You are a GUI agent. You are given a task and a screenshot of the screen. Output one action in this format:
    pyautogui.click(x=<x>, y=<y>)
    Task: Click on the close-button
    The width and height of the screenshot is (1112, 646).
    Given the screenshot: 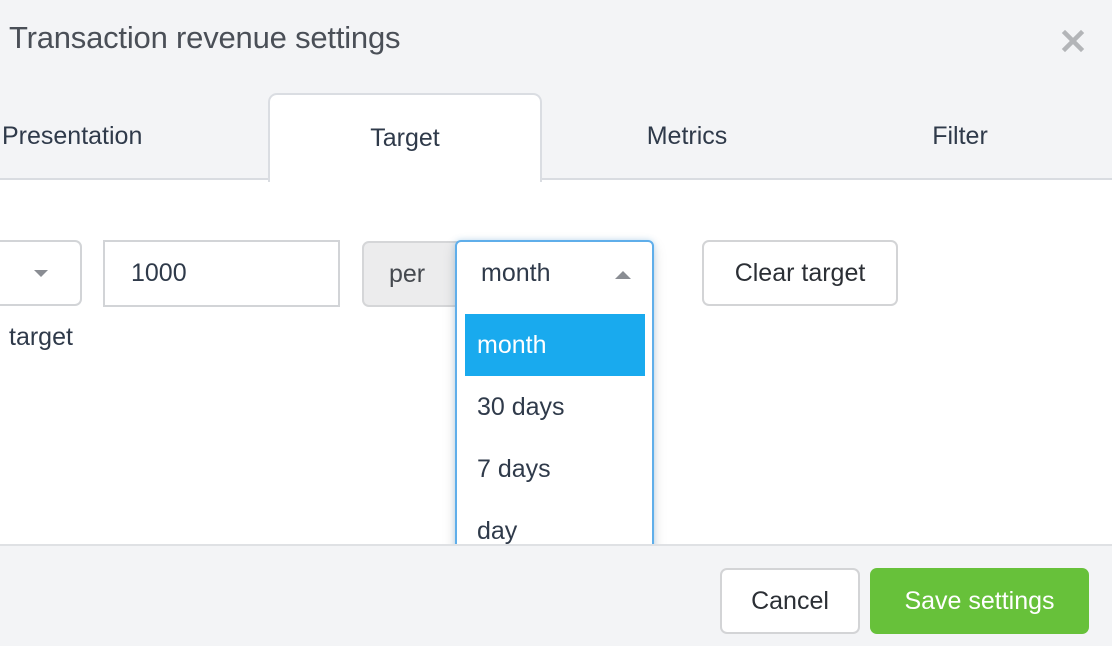 What is the action you would take?
    pyautogui.click(x=1073, y=41)
    